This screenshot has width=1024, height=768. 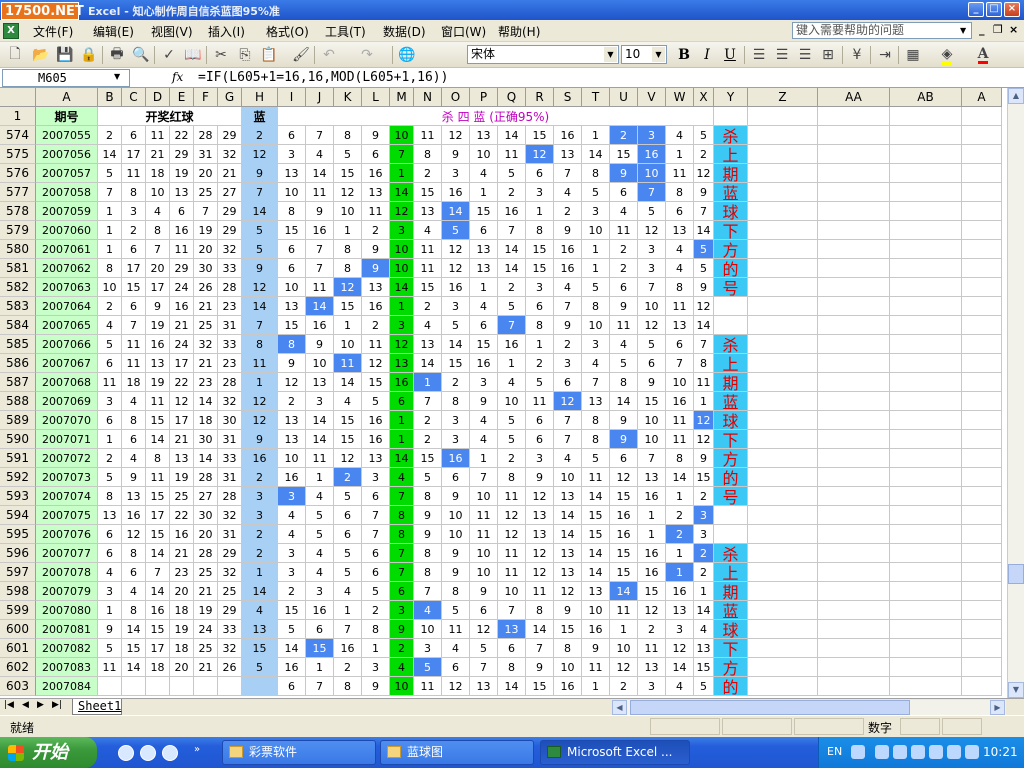 I want to click on column-header: D, so click(x=158, y=97).